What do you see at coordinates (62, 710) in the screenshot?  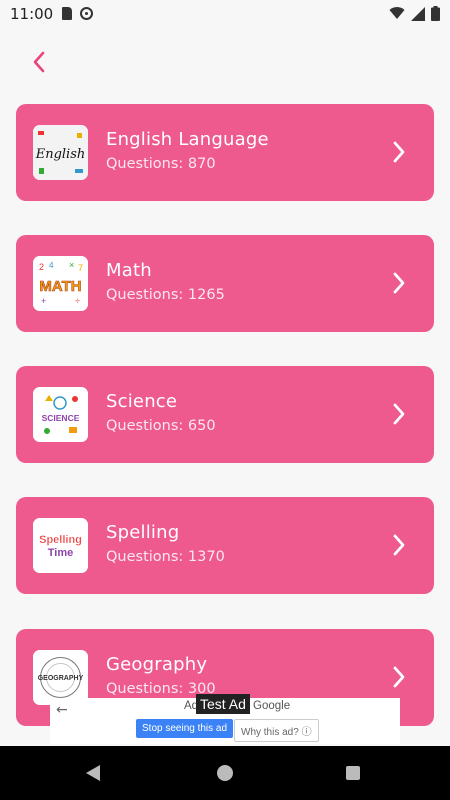 I see `ad-back-arrow-icon: ←` at bounding box center [62, 710].